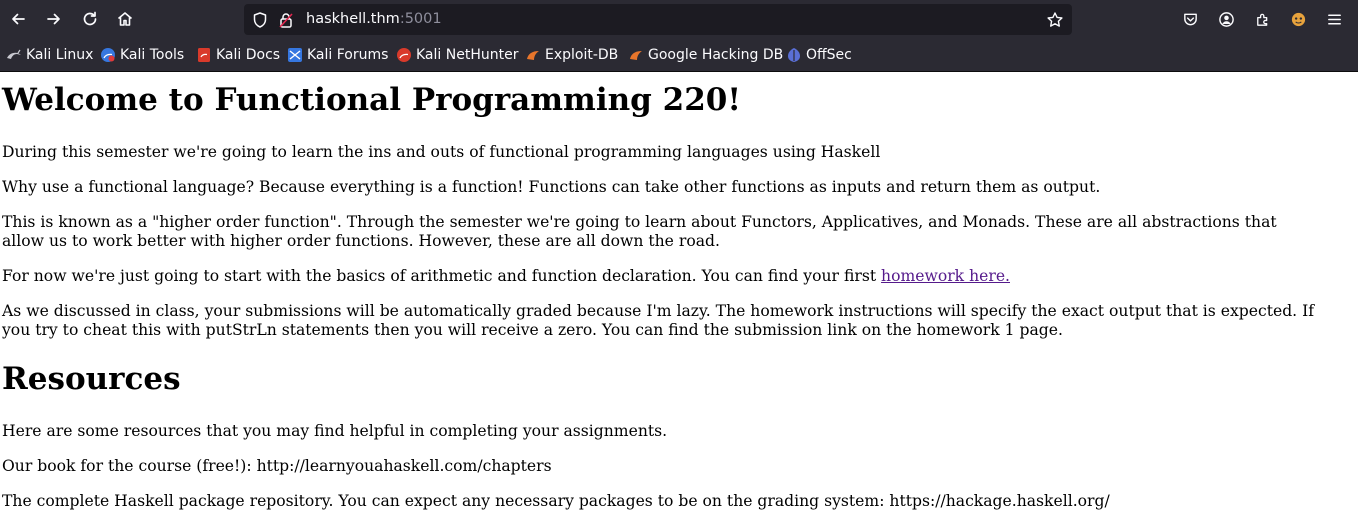 This screenshot has width=1358, height=525. I want to click on bookmark-kali-linux: Kali Linux, so click(49, 54).